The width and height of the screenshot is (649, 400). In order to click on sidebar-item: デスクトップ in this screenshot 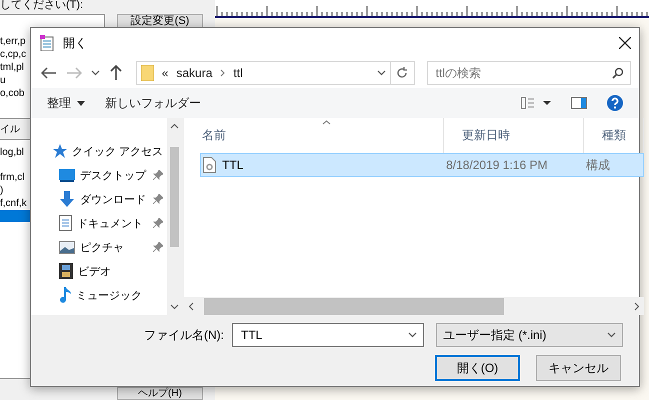, I will do `click(108, 175)`.